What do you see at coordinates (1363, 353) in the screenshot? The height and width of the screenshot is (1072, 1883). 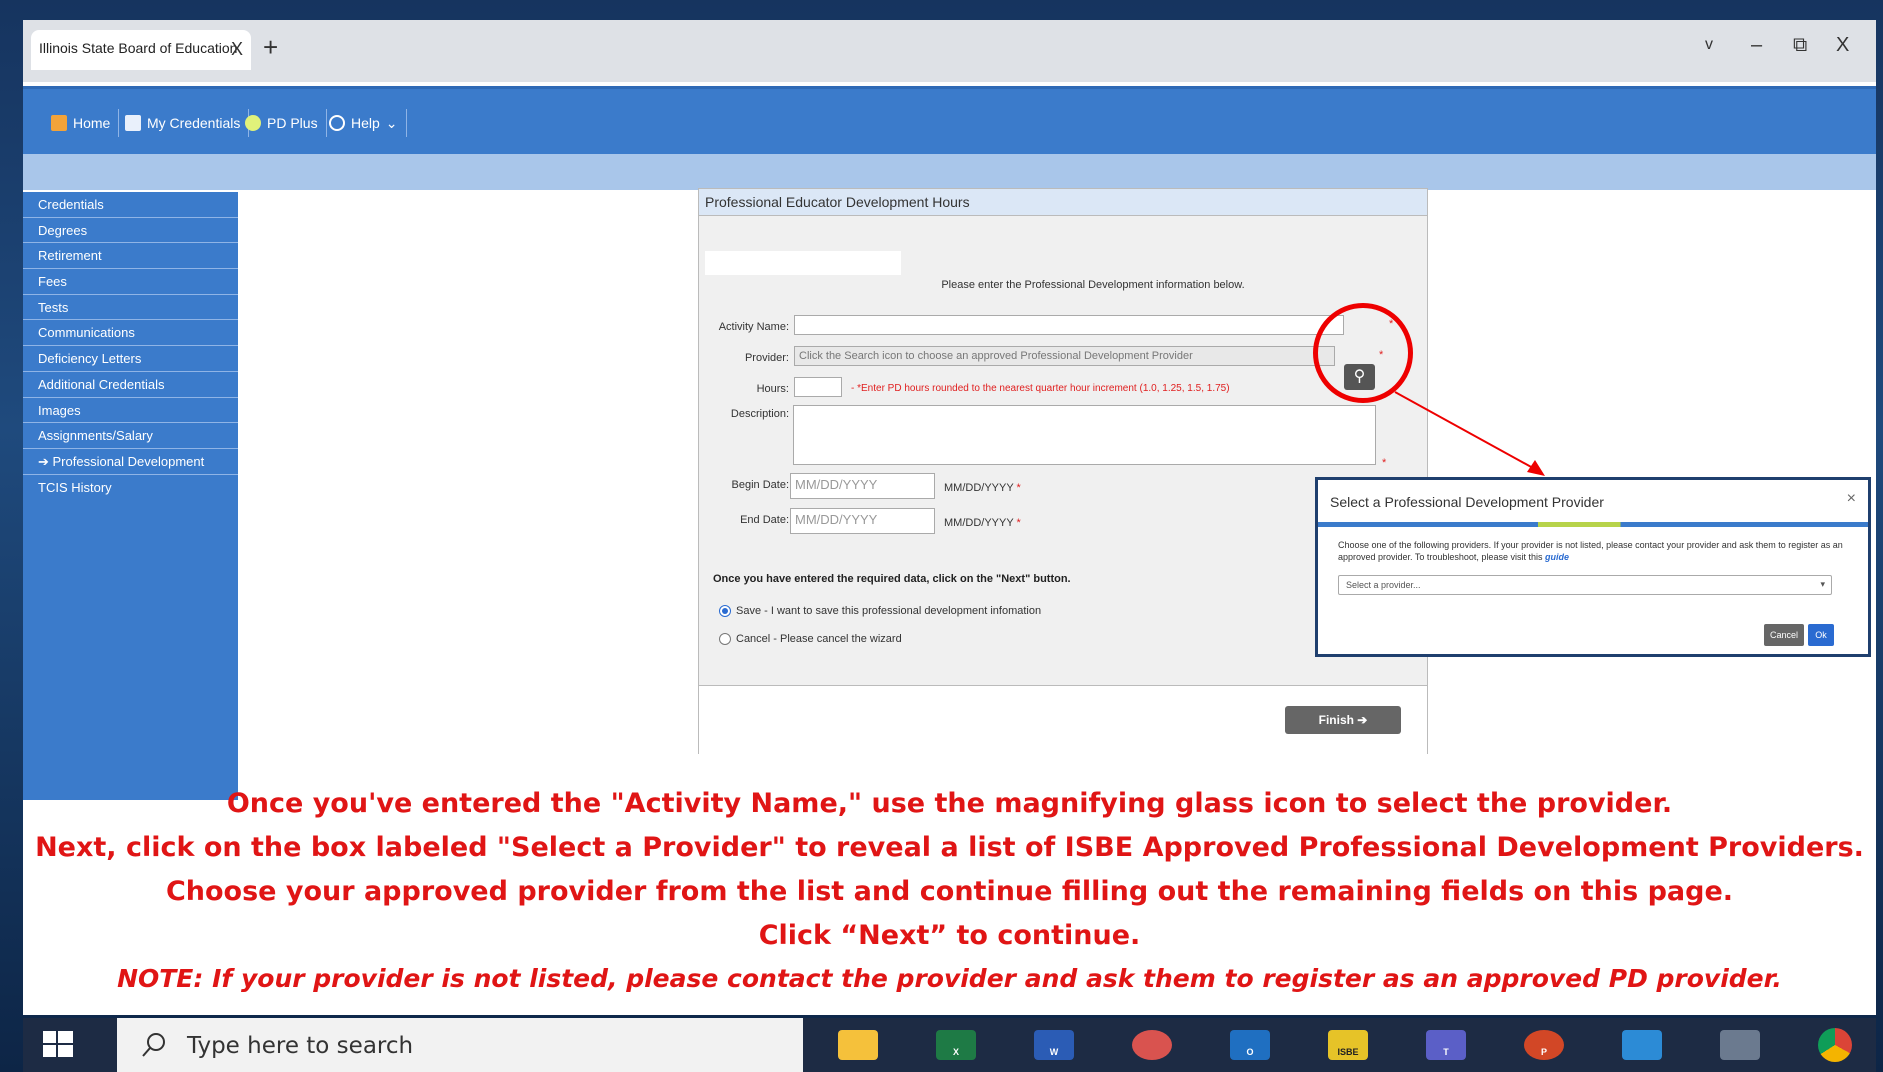 I see `highlight-circle` at bounding box center [1363, 353].